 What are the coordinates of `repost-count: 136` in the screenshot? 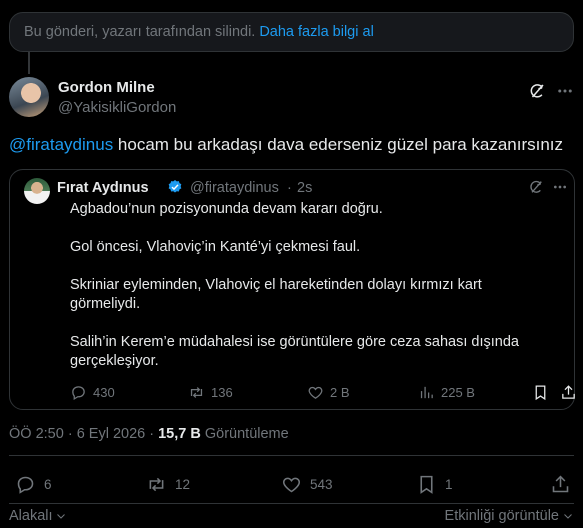 It's located at (222, 392).